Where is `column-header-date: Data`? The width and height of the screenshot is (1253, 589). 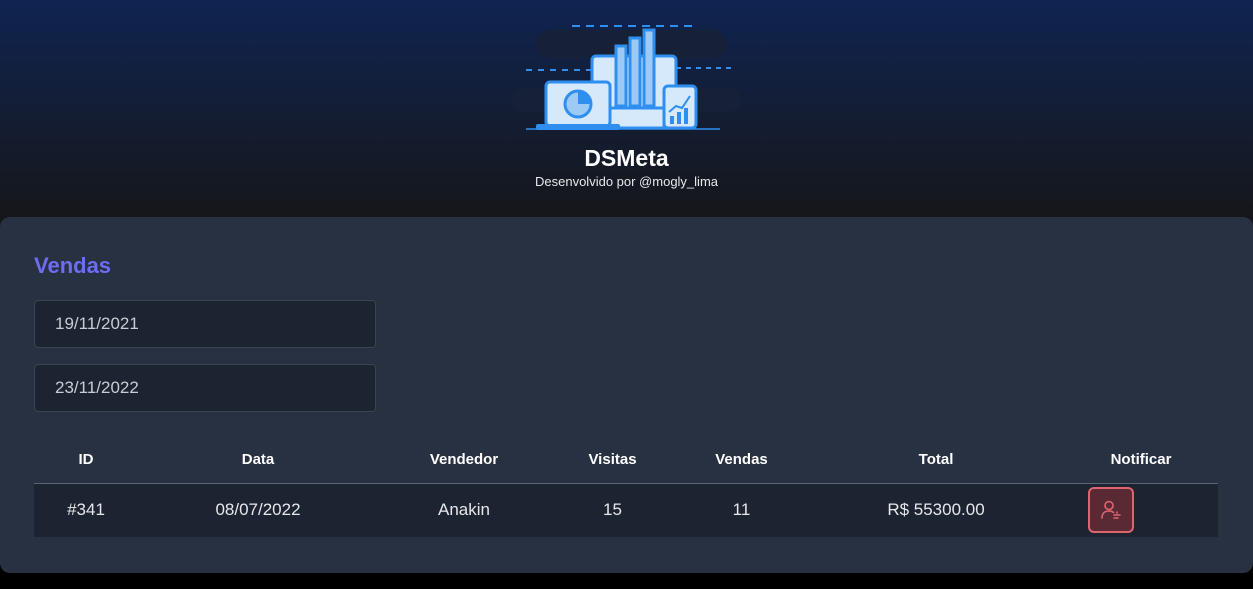
column-header-date: Data is located at coordinates (258, 460).